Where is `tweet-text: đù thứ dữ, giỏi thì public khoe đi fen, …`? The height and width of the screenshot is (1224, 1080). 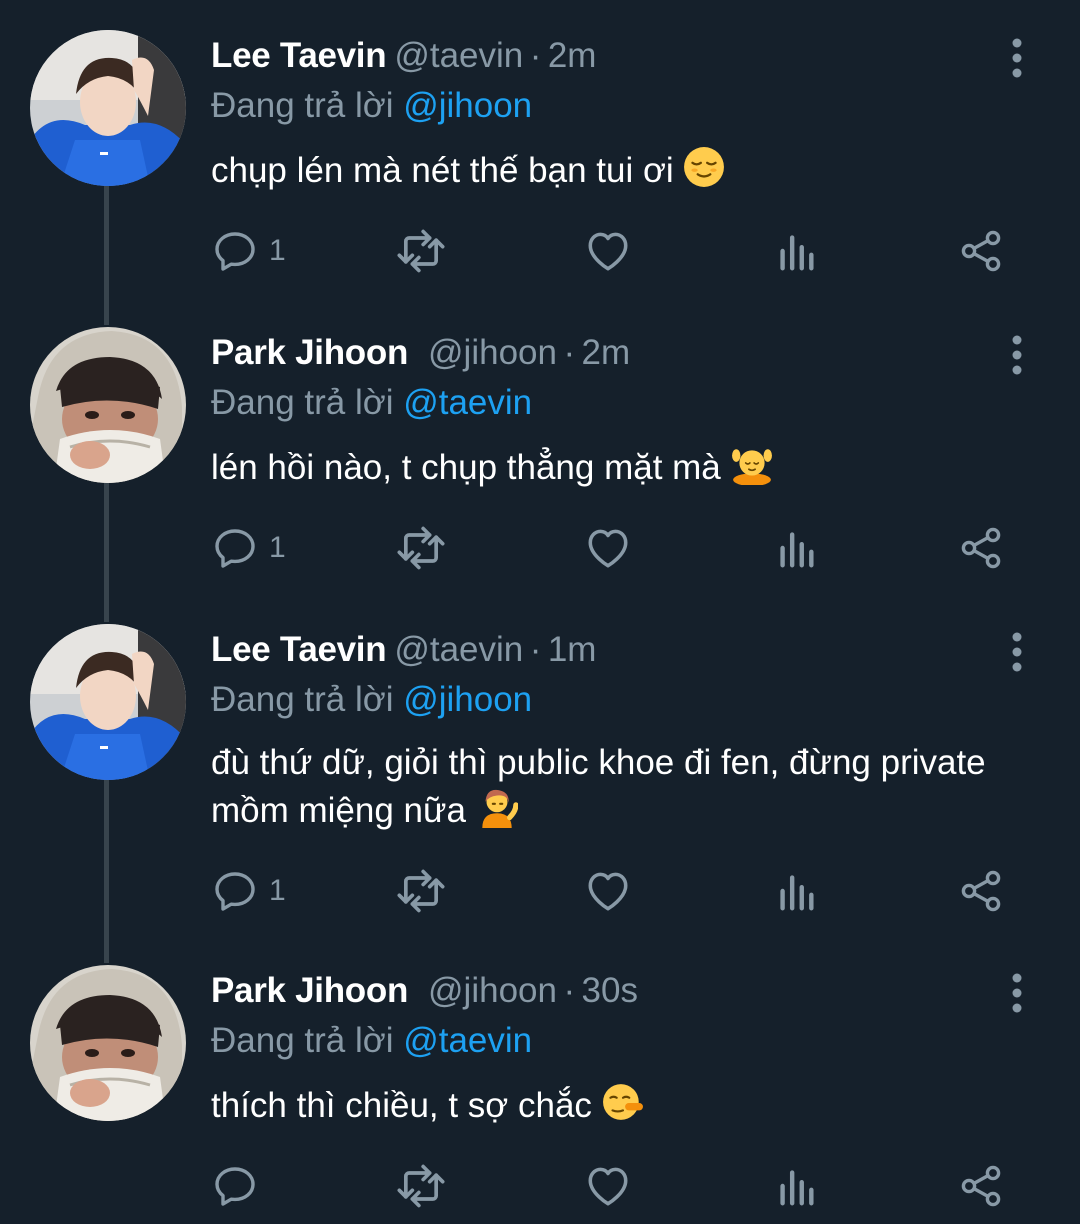
tweet-text: đù thứ dữ, giỏi thì public khoe đi fen, … is located at coordinates (625, 787).